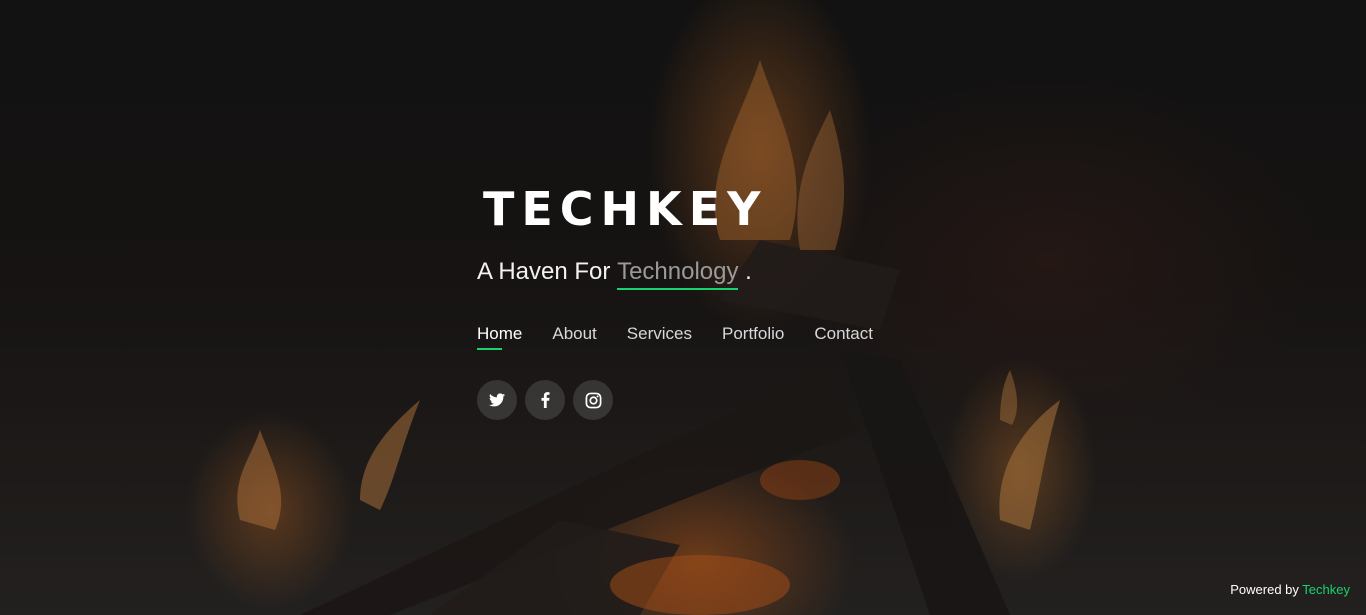 This screenshot has height=615, width=1366. Describe the element at coordinates (659, 337) in the screenshot. I see `nav-item-services: Services` at that location.